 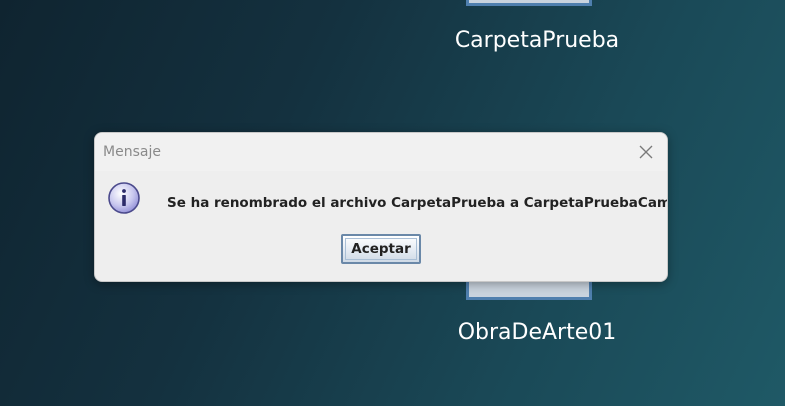 I want to click on desktop-item-label: CarpetaPrueba, so click(x=537, y=40).